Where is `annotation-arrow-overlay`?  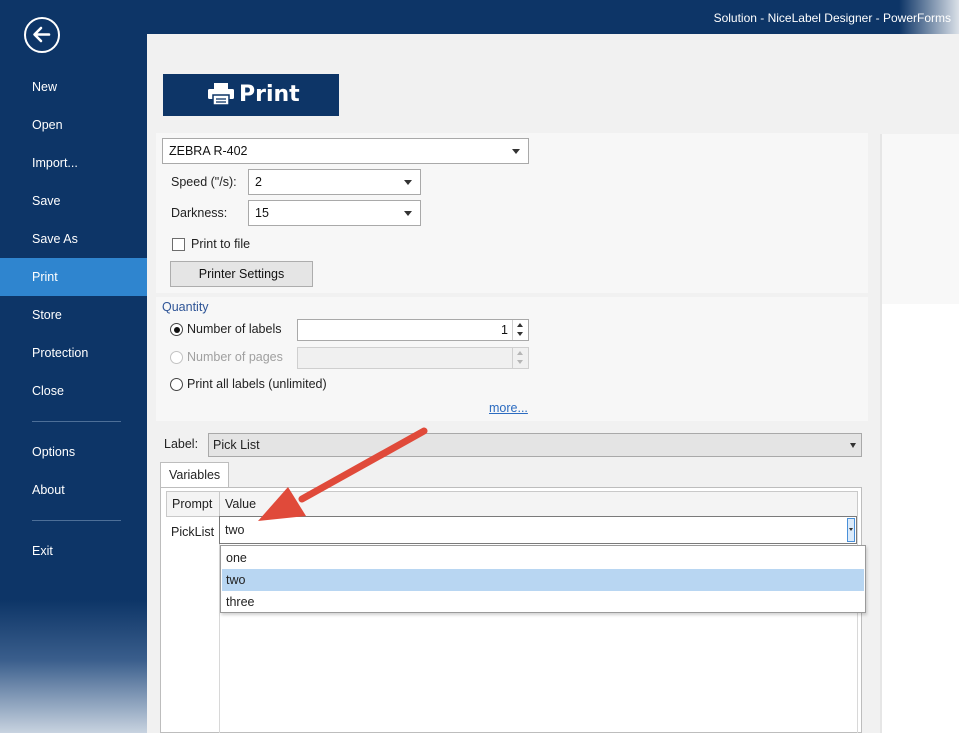
annotation-arrow-overlay is located at coordinates (343, 474).